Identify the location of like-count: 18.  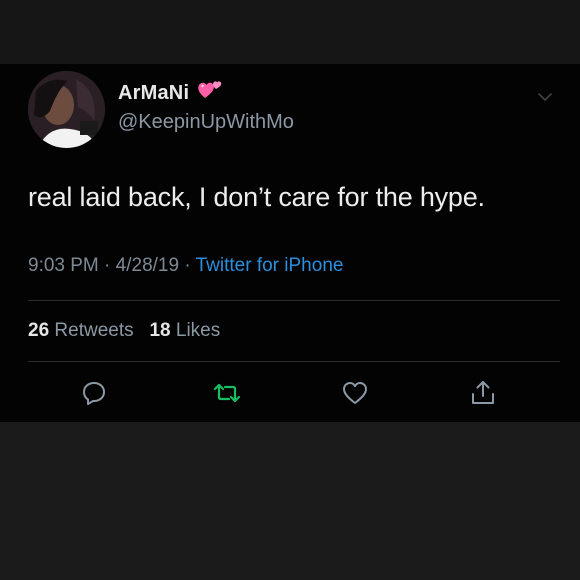
(160, 330).